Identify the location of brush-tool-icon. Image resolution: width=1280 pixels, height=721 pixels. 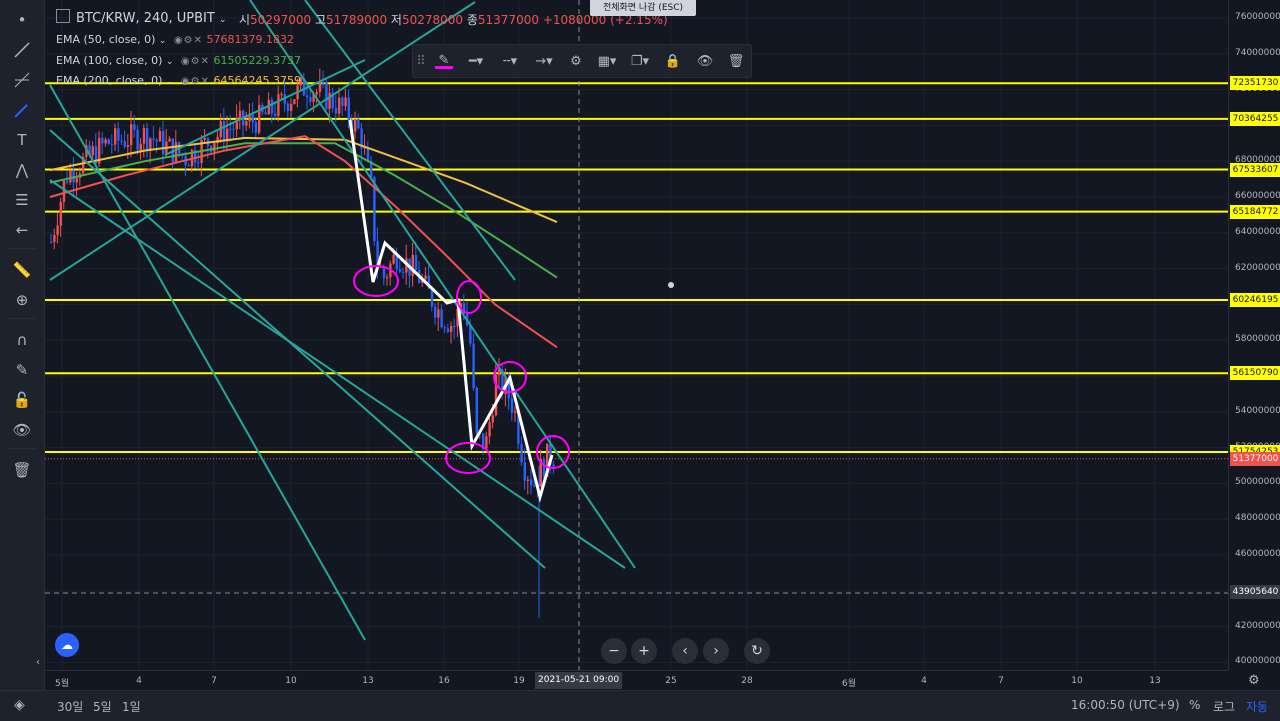
(22, 110).